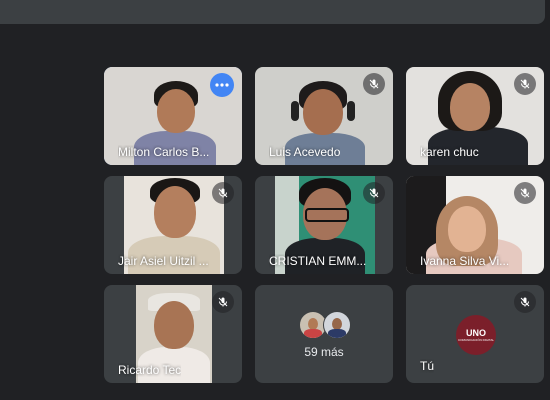  Describe the element at coordinates (324, 352) in the screenshot. I see `more-participants-count: 59 más` at that location.